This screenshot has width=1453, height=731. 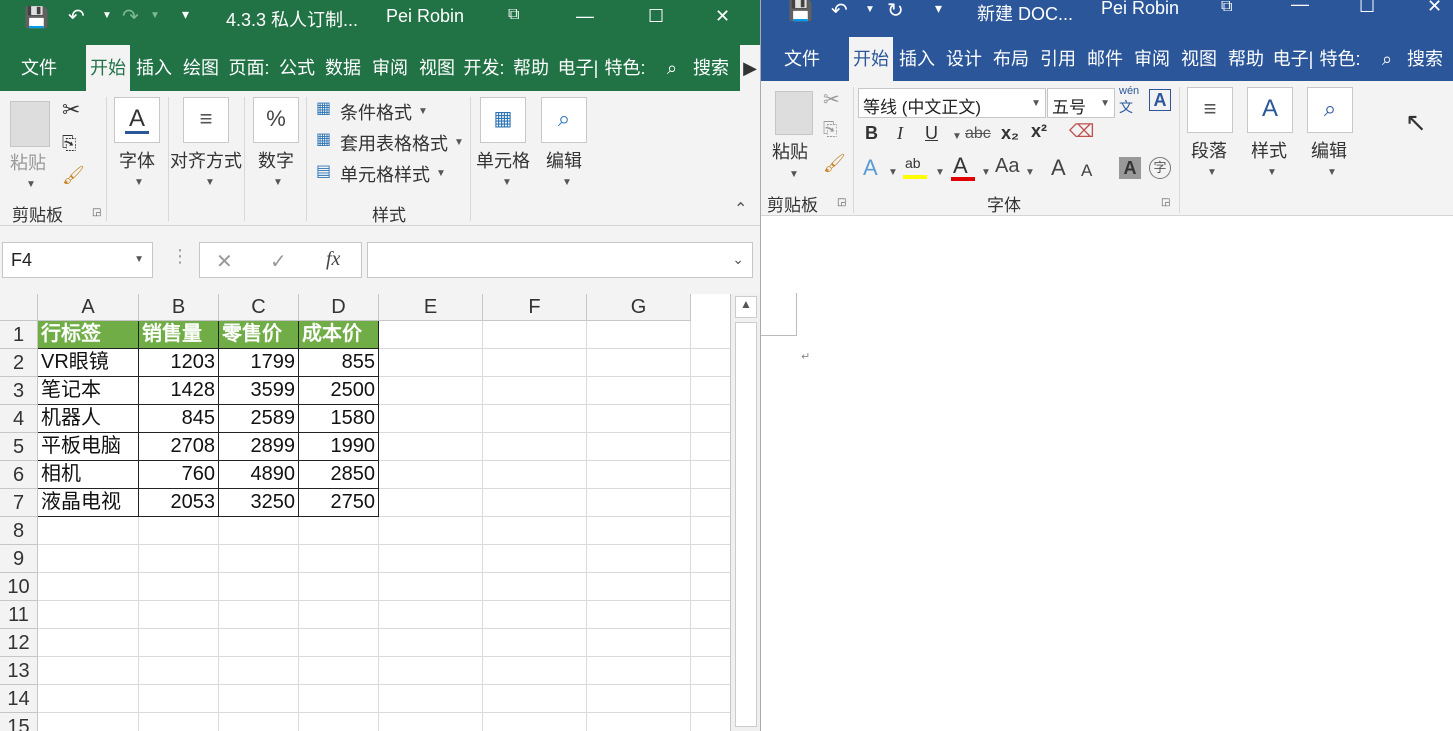 I want to click on phonetic-guide-icon: wén 文, so click(x=1129, y=101).